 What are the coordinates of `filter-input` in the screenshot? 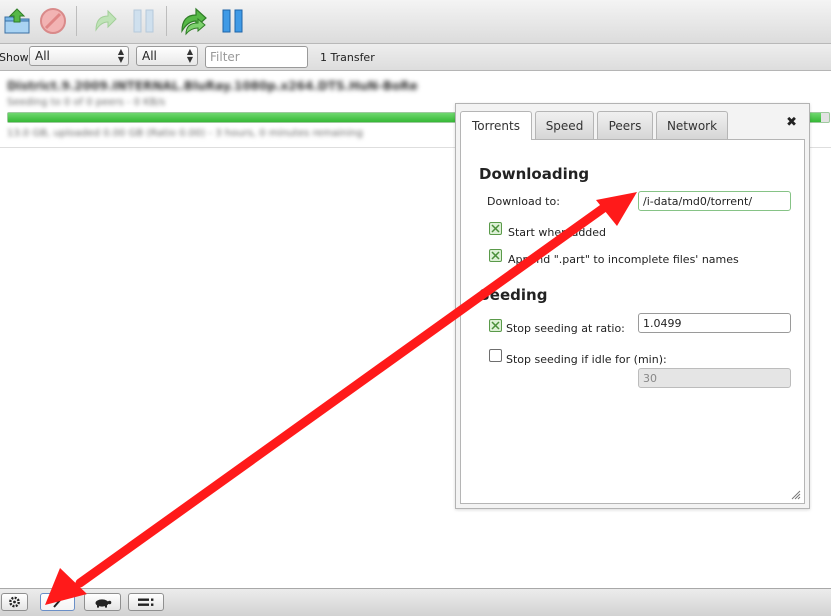 It's located at (256, 57).